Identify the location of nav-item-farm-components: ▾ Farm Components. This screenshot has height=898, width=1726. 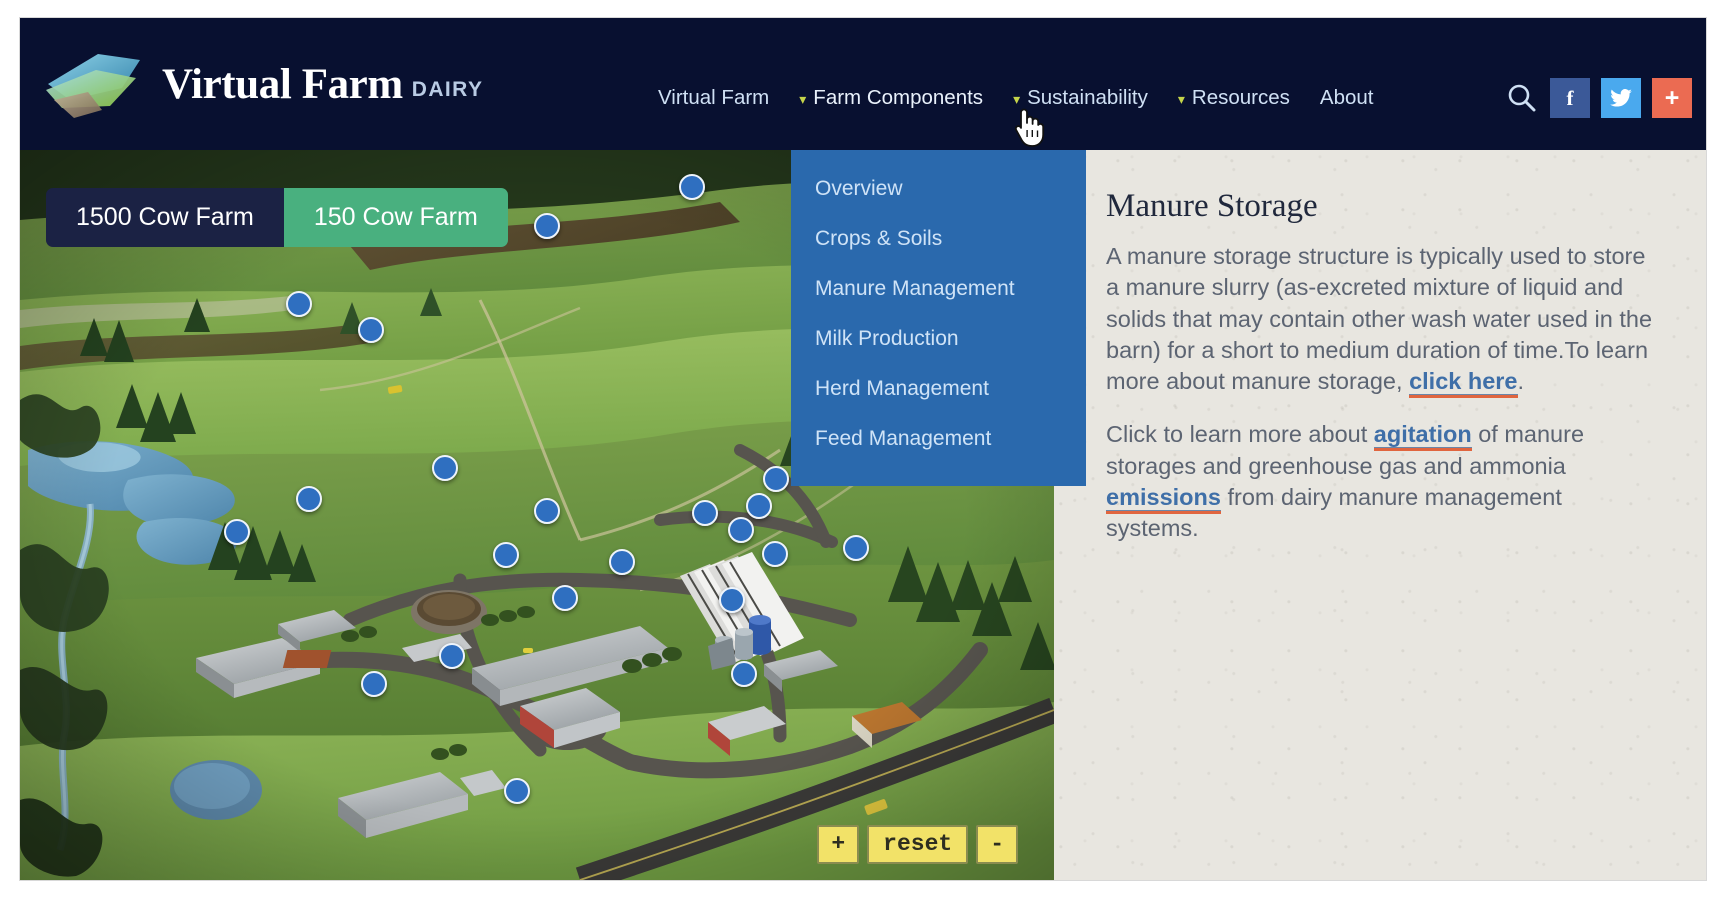
(891, 98).